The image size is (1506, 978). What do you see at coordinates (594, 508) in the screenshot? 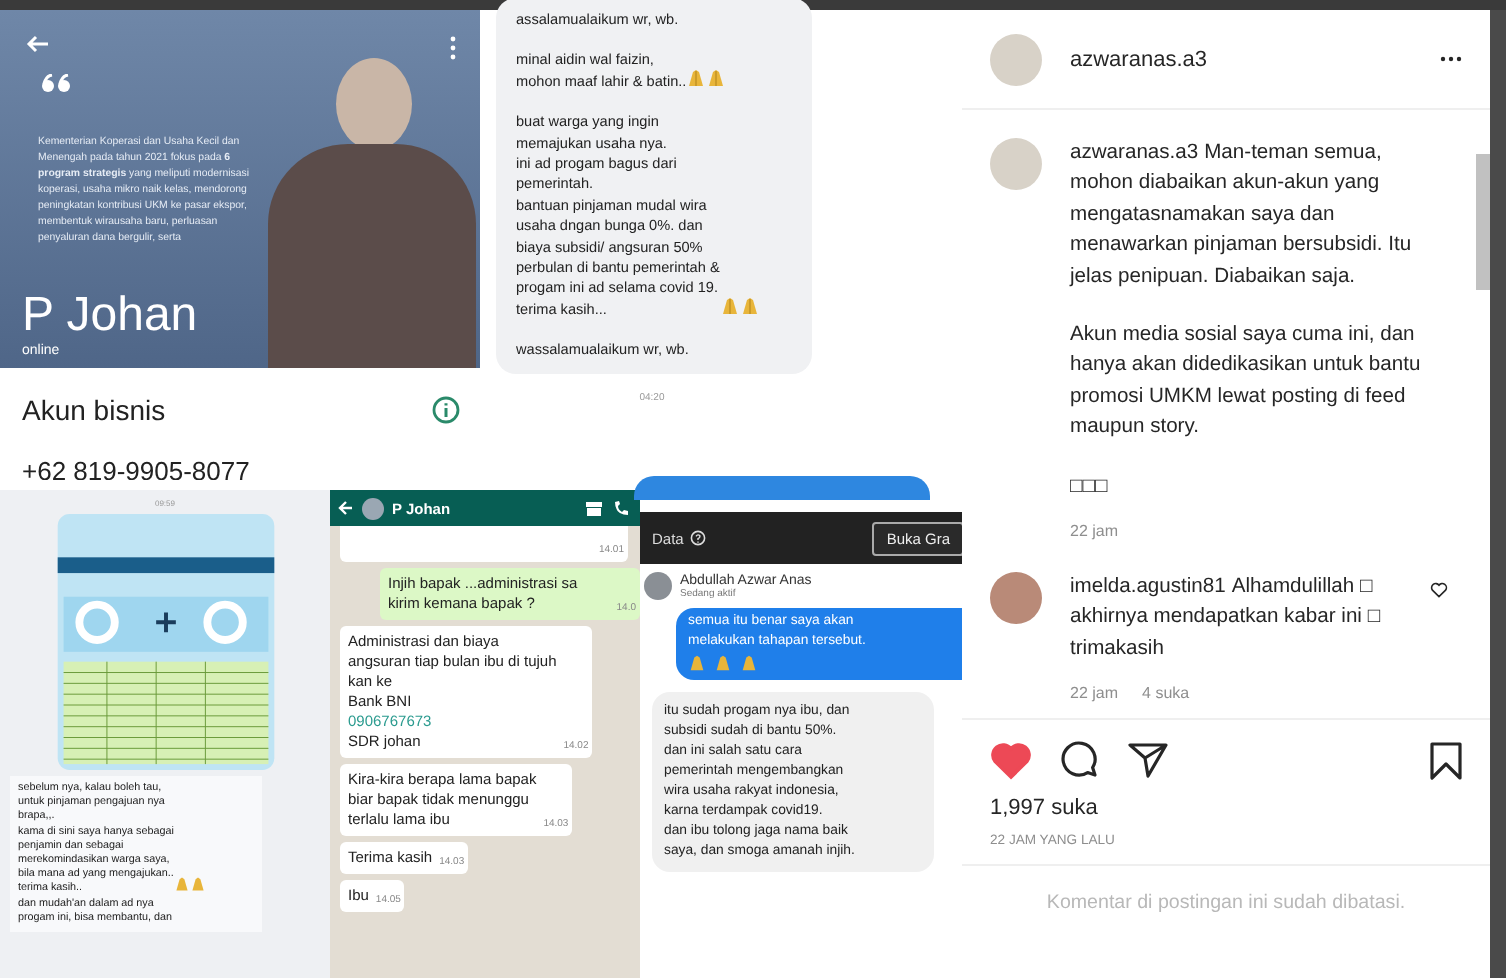
I see `store-icon` at bounding box center [594, 508].